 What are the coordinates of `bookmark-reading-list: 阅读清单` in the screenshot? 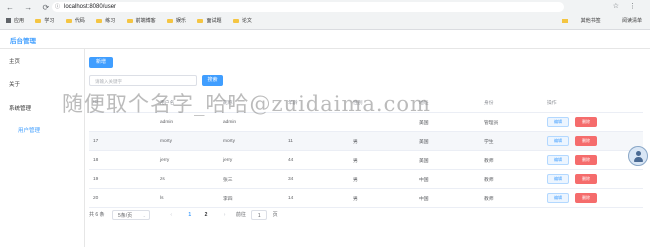 It's located at (627, 21).